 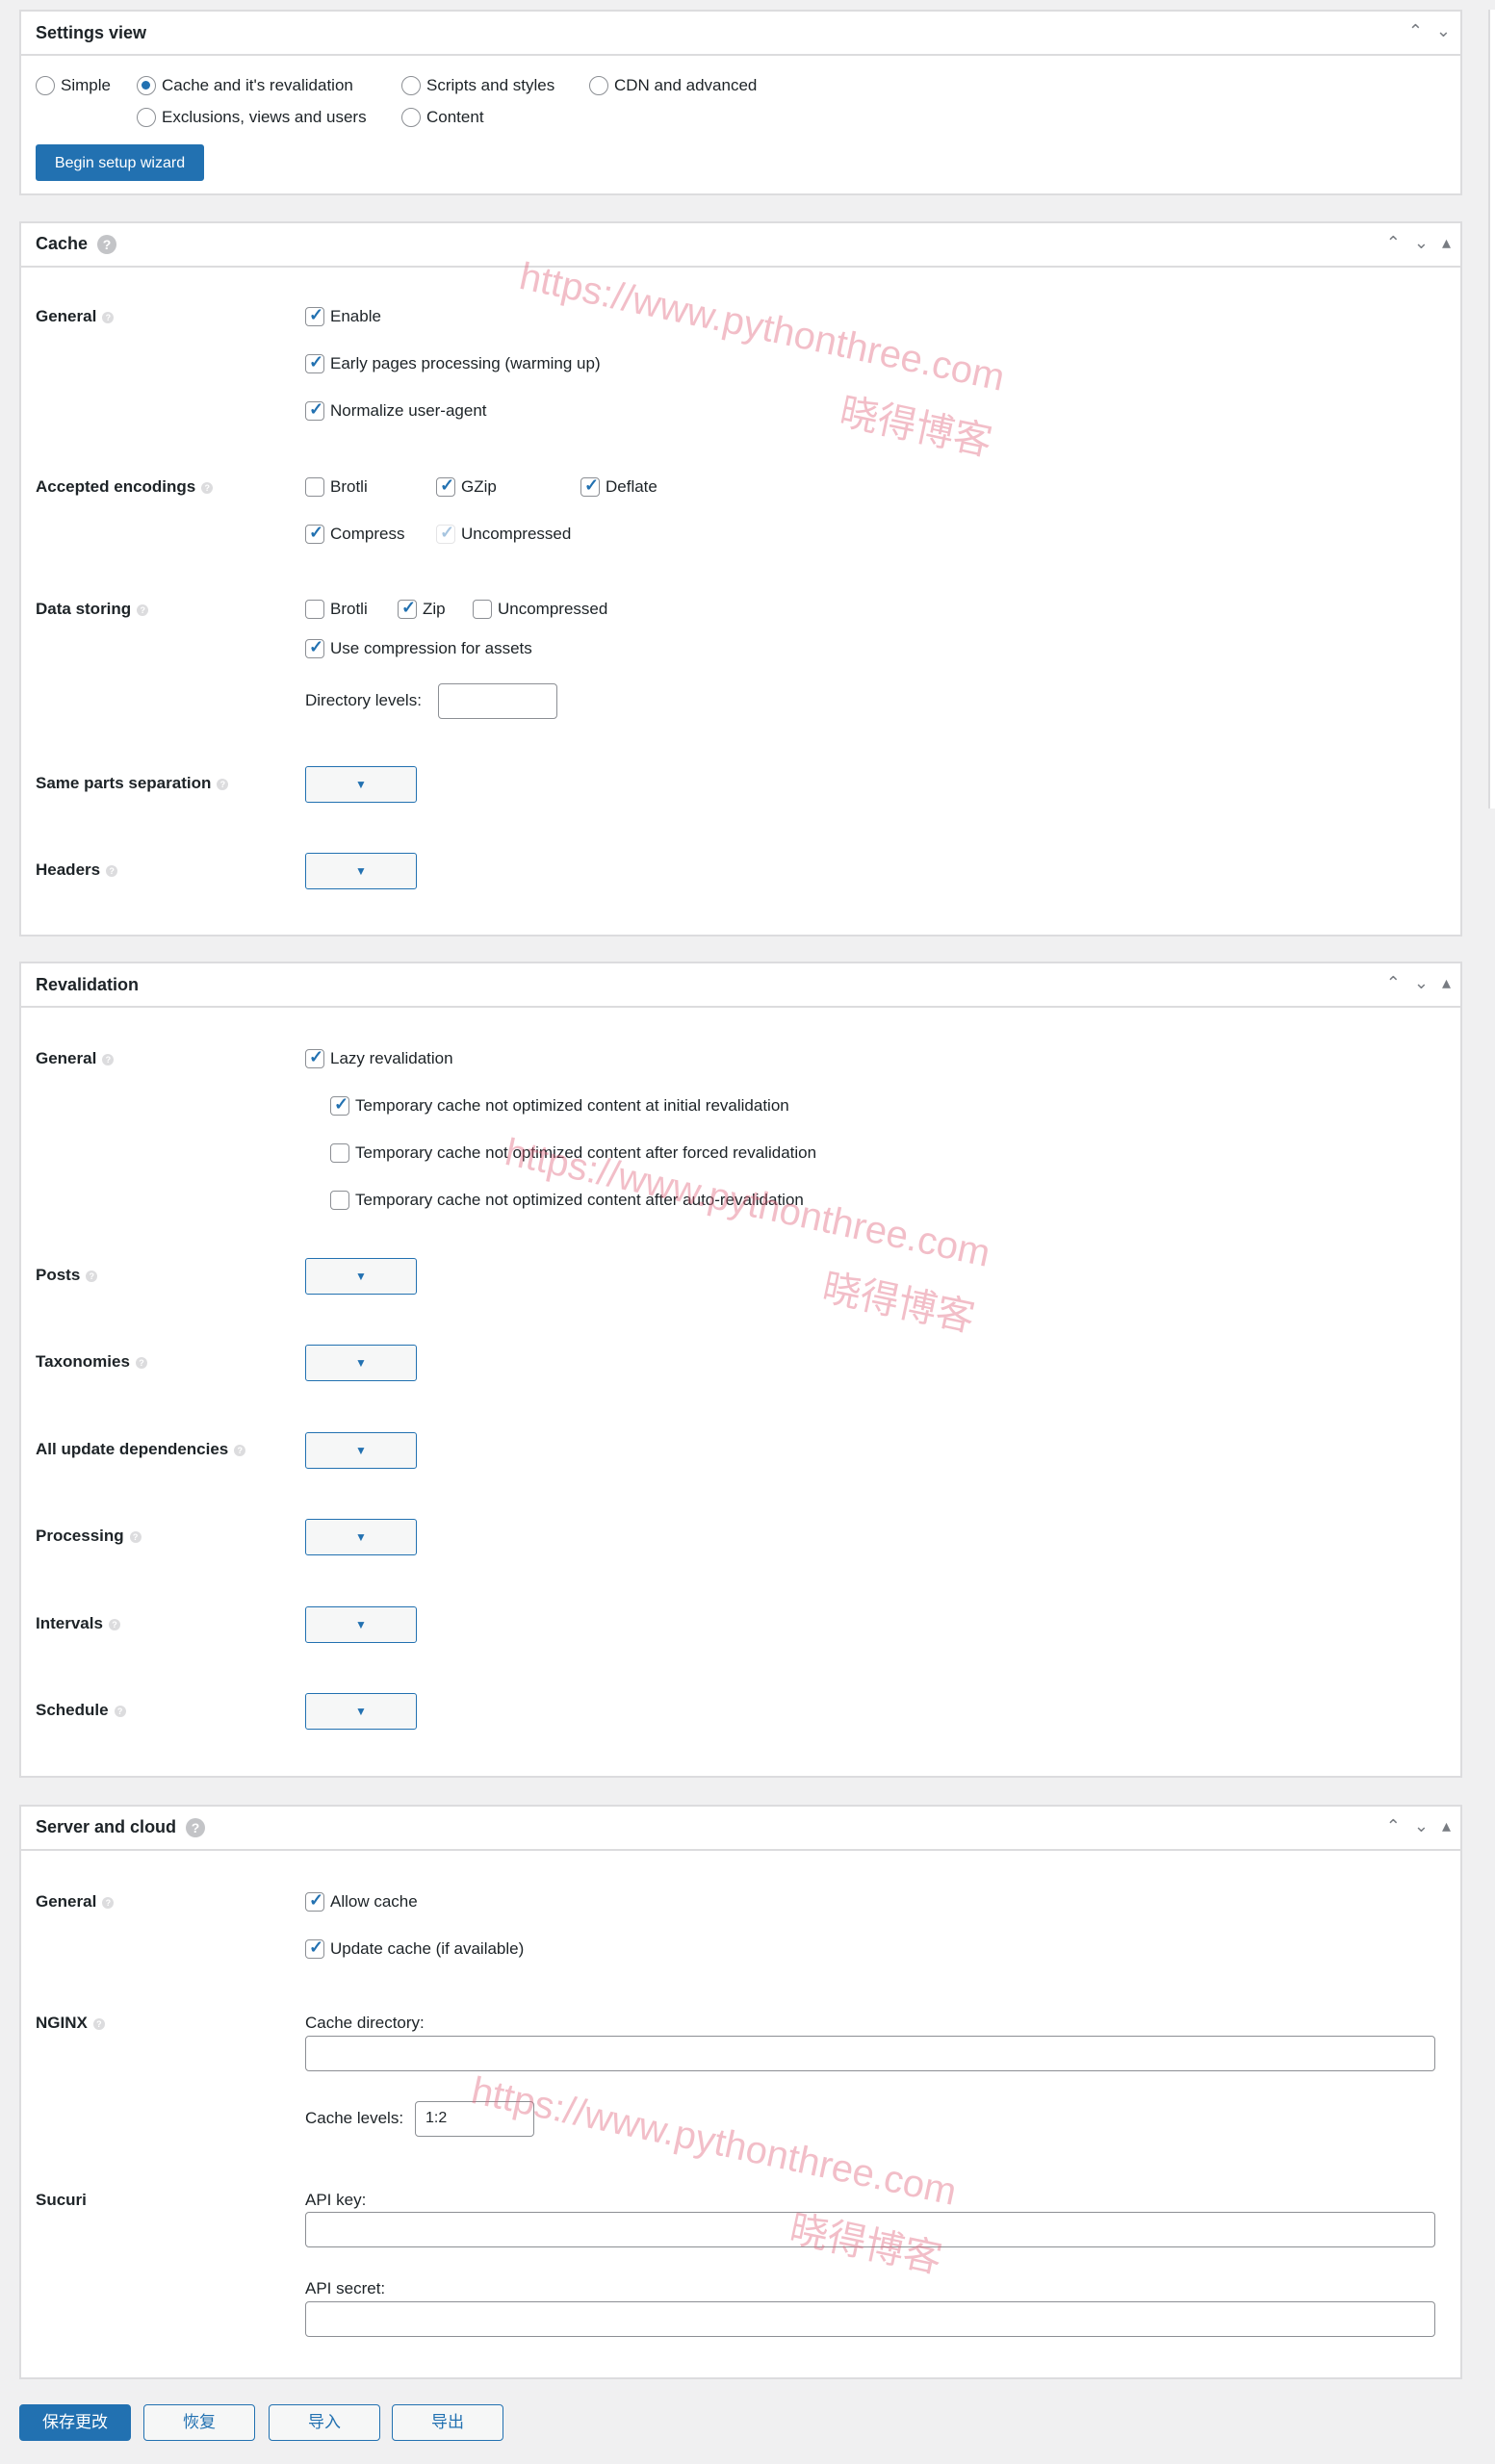 What do you see at coordinates (740, 245) in the screenshot?
I see `panel-header: Cache? ⌃ ⌄ ▴` at bounding box center [740, 245].